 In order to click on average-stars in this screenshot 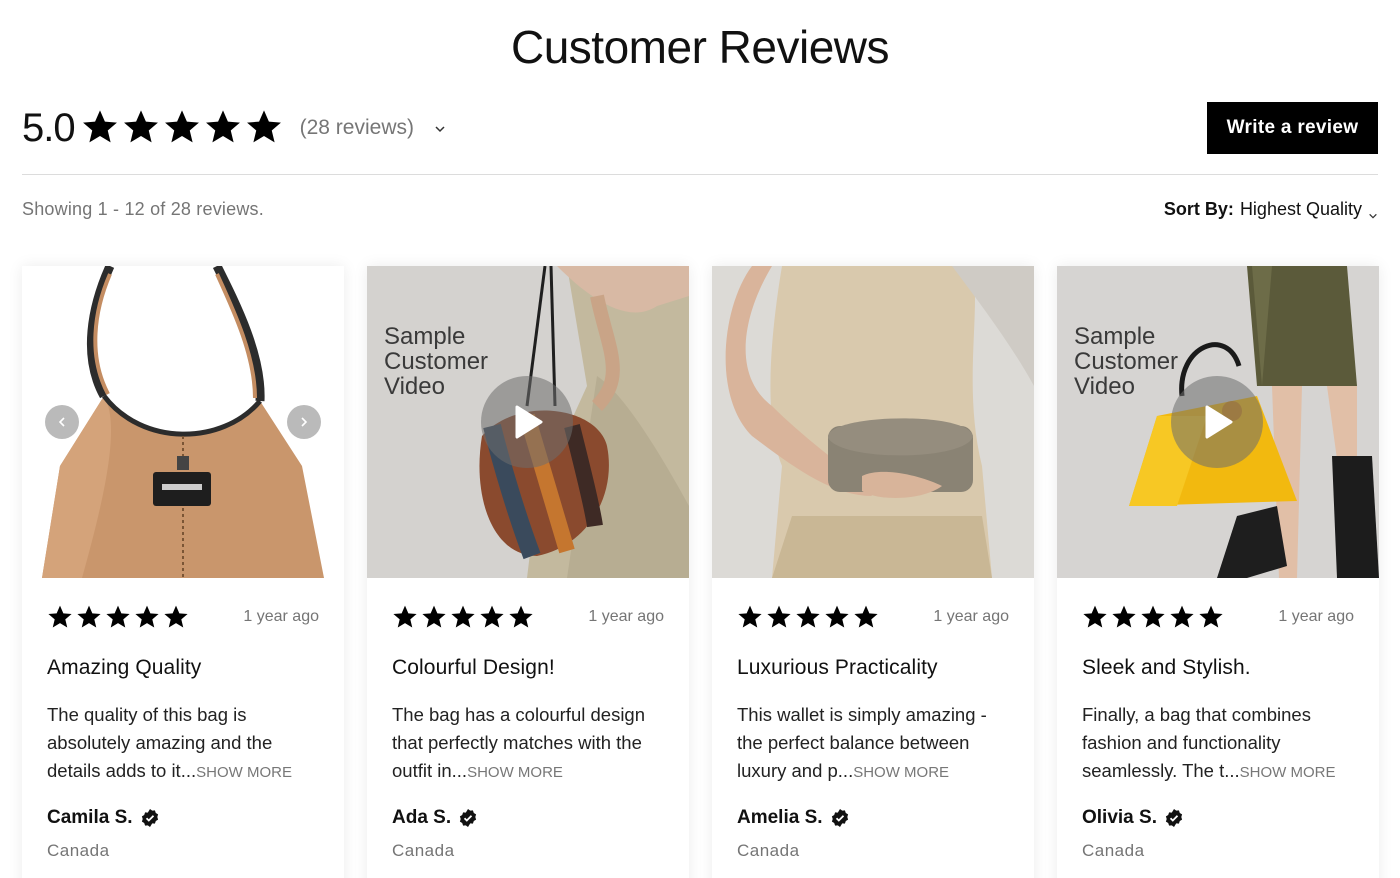, I will do `click(183, 128)`.